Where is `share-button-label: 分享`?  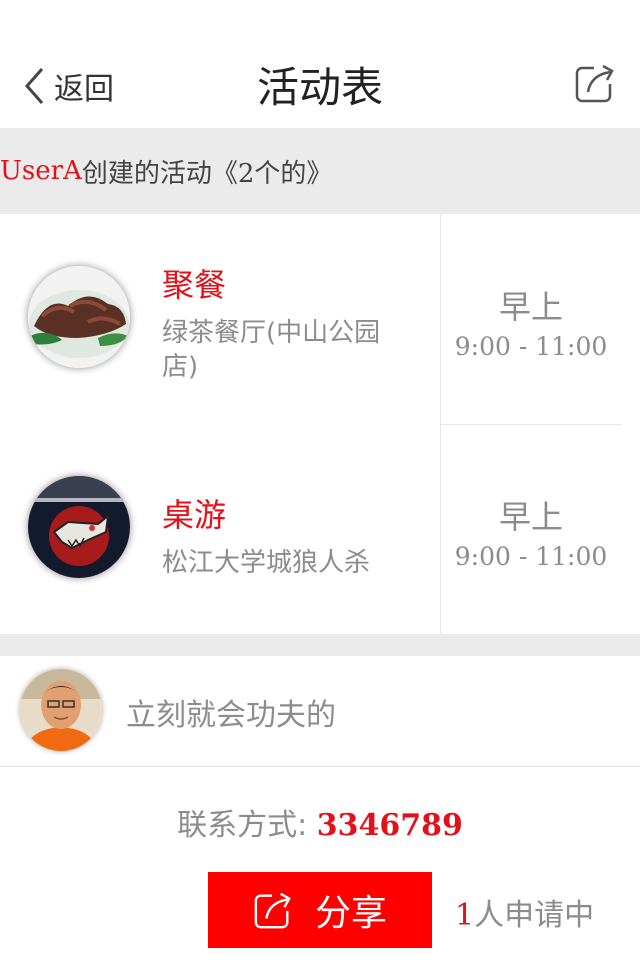
share-button-label: 分享 is located at coordinates (350, 913).